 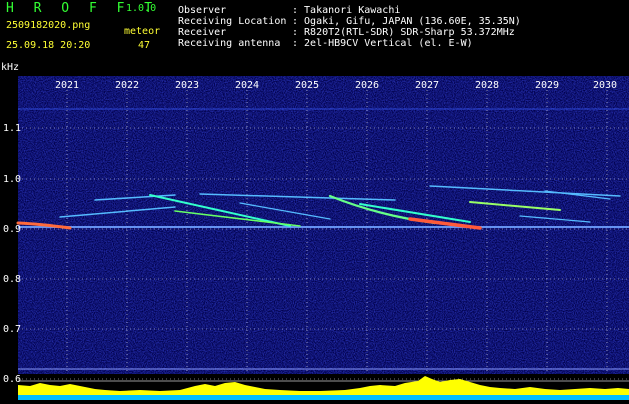 I want to click on x-tick-2022: 2022, so click(x=127, y=85).